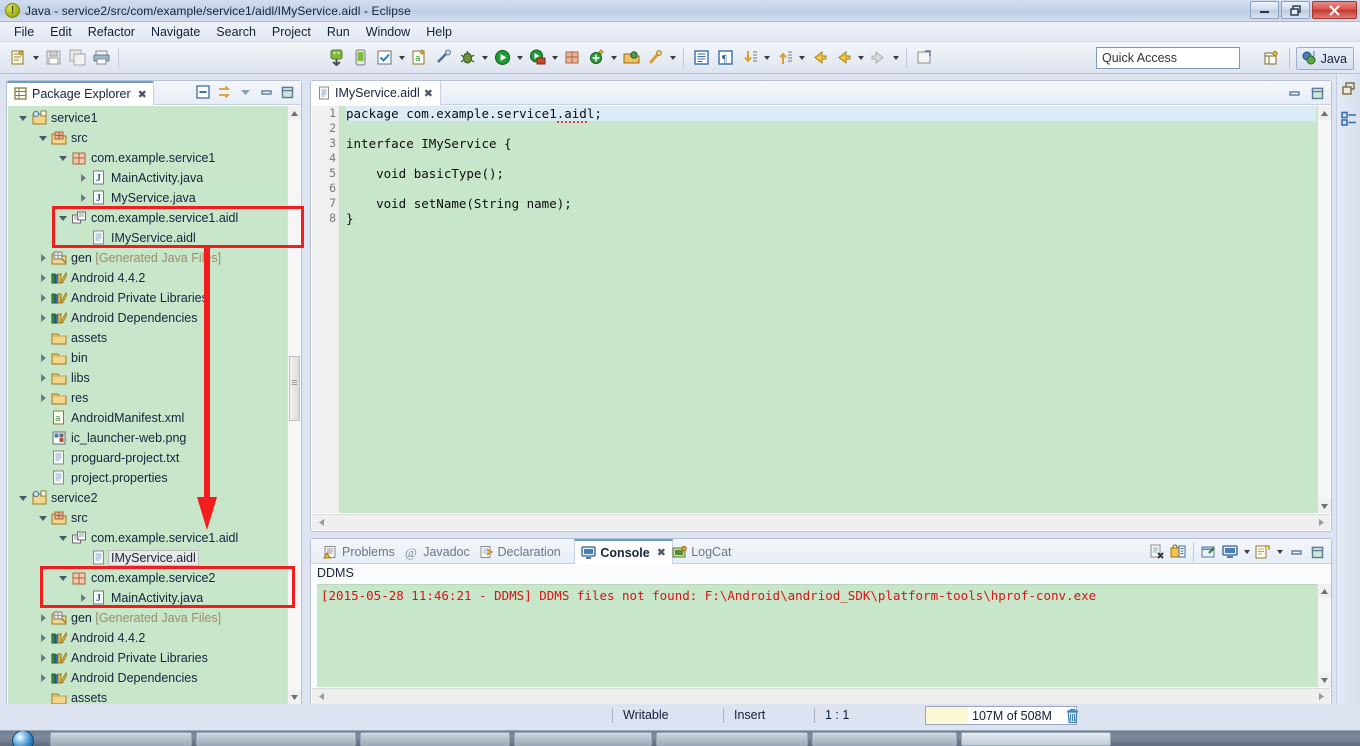 The image size is (1360, 746). I want to click on code-line: interface IMyService {, so click(831, 143).